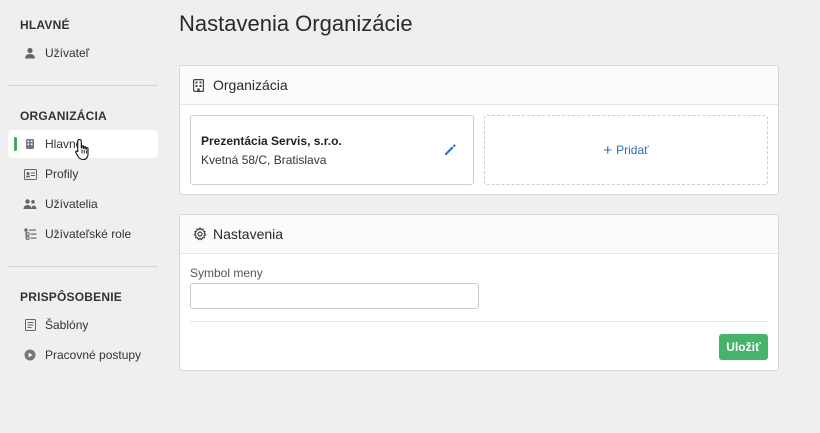  Describe the element at coordinates (30, 234) in the screenshot. I see `roles-list-icon` at that location.